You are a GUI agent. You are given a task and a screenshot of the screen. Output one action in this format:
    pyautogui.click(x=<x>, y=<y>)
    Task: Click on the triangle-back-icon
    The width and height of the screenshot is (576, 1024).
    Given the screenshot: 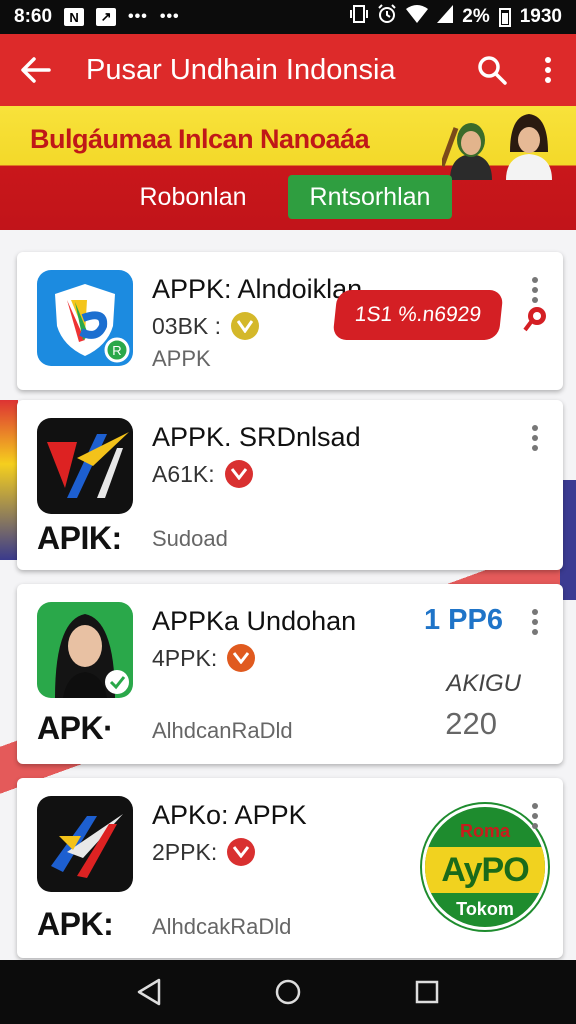 What is the action you would take?
    pyautogui.click(x=149, y=992)
    